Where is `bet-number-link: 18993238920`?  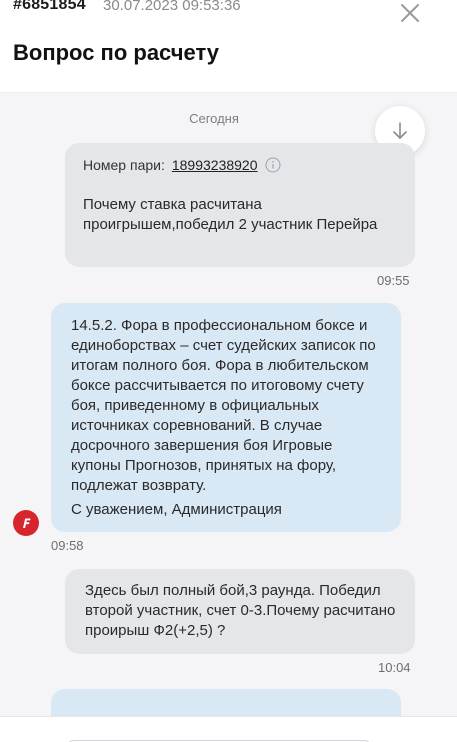
bet-number-link: 18993238920 is located at coordinates (215, 165).